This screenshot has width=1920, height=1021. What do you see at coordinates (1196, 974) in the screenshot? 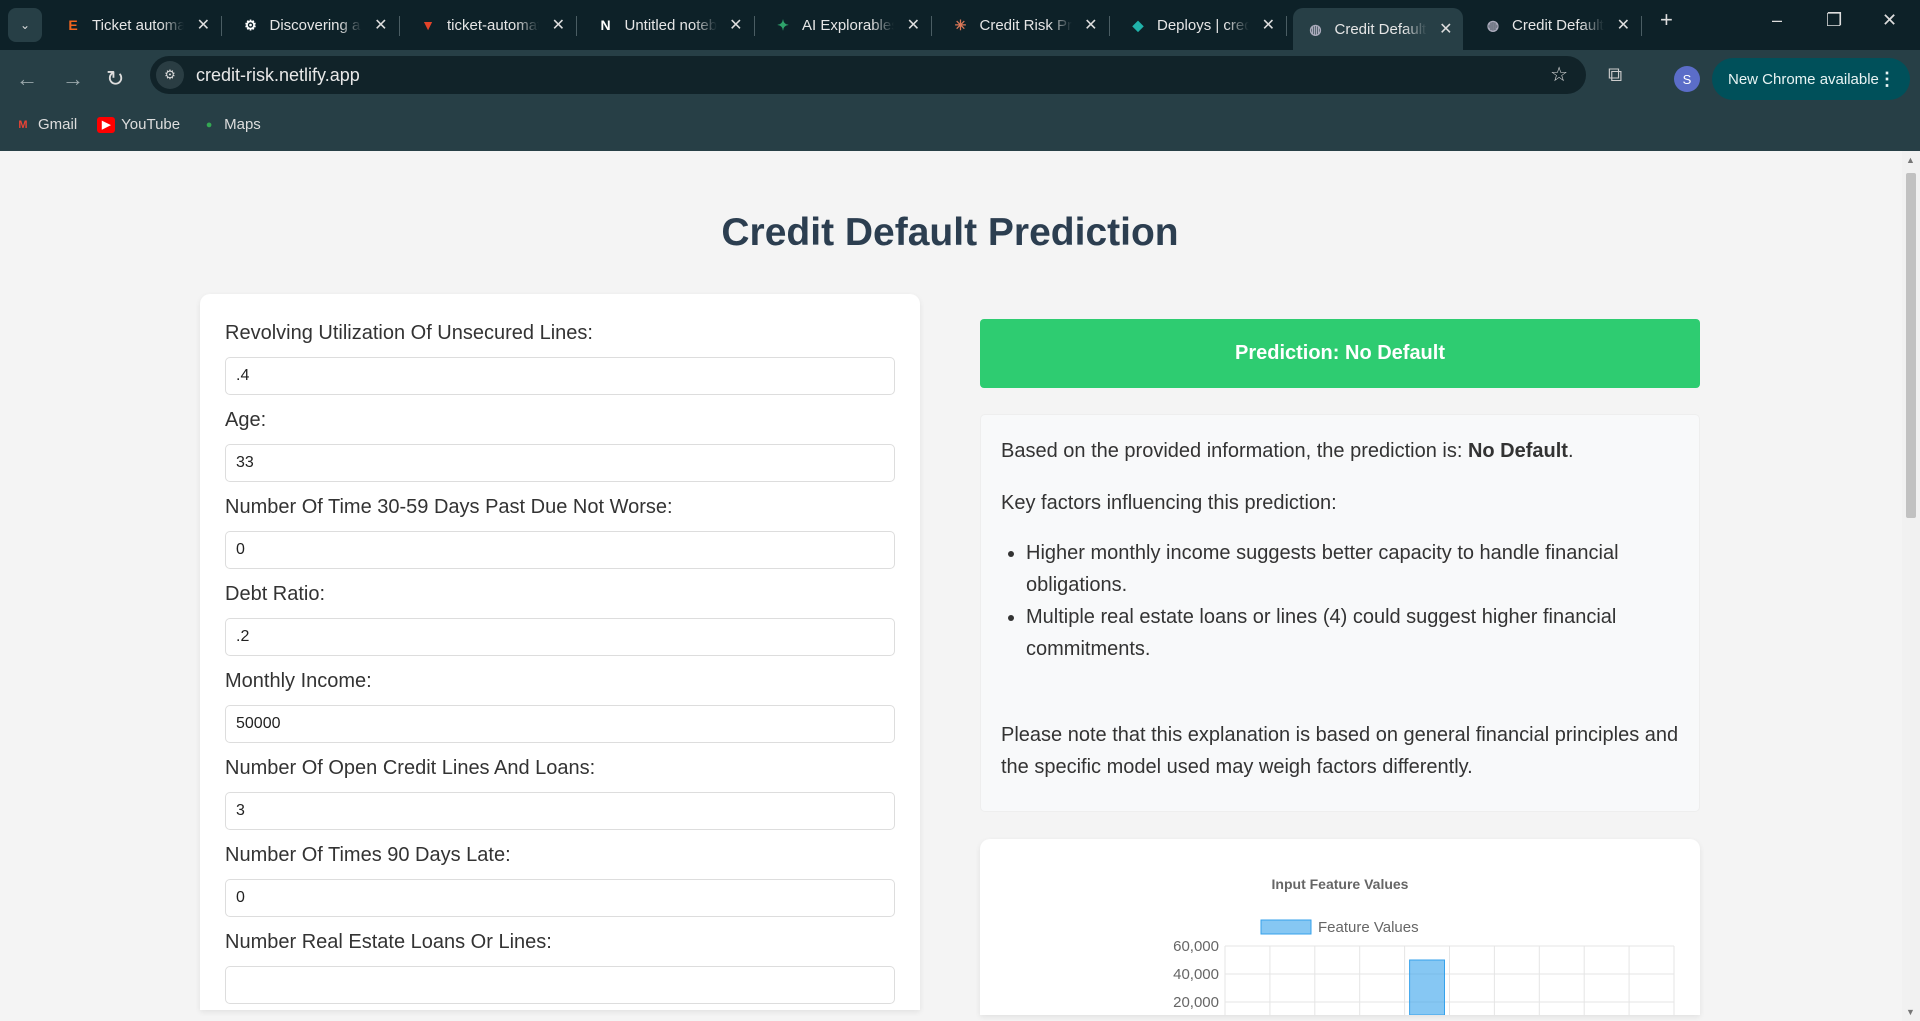
I see `y-tick-label: 40,000` at bounding box center [1196, 974].